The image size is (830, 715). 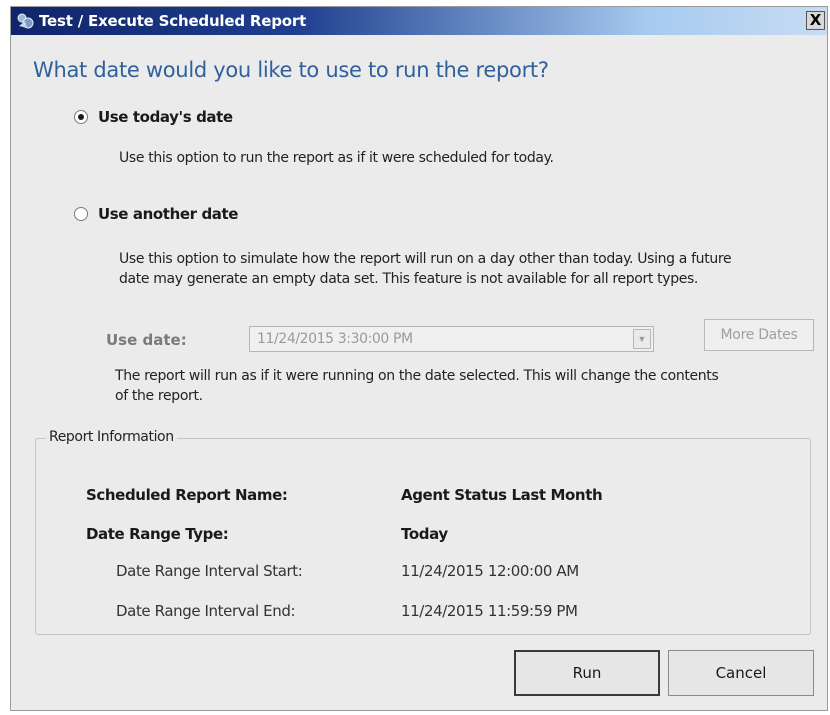 I want to click on date-range-start-value: 11/24/2015 12:00:00 AM, so click(x=490, y=571).